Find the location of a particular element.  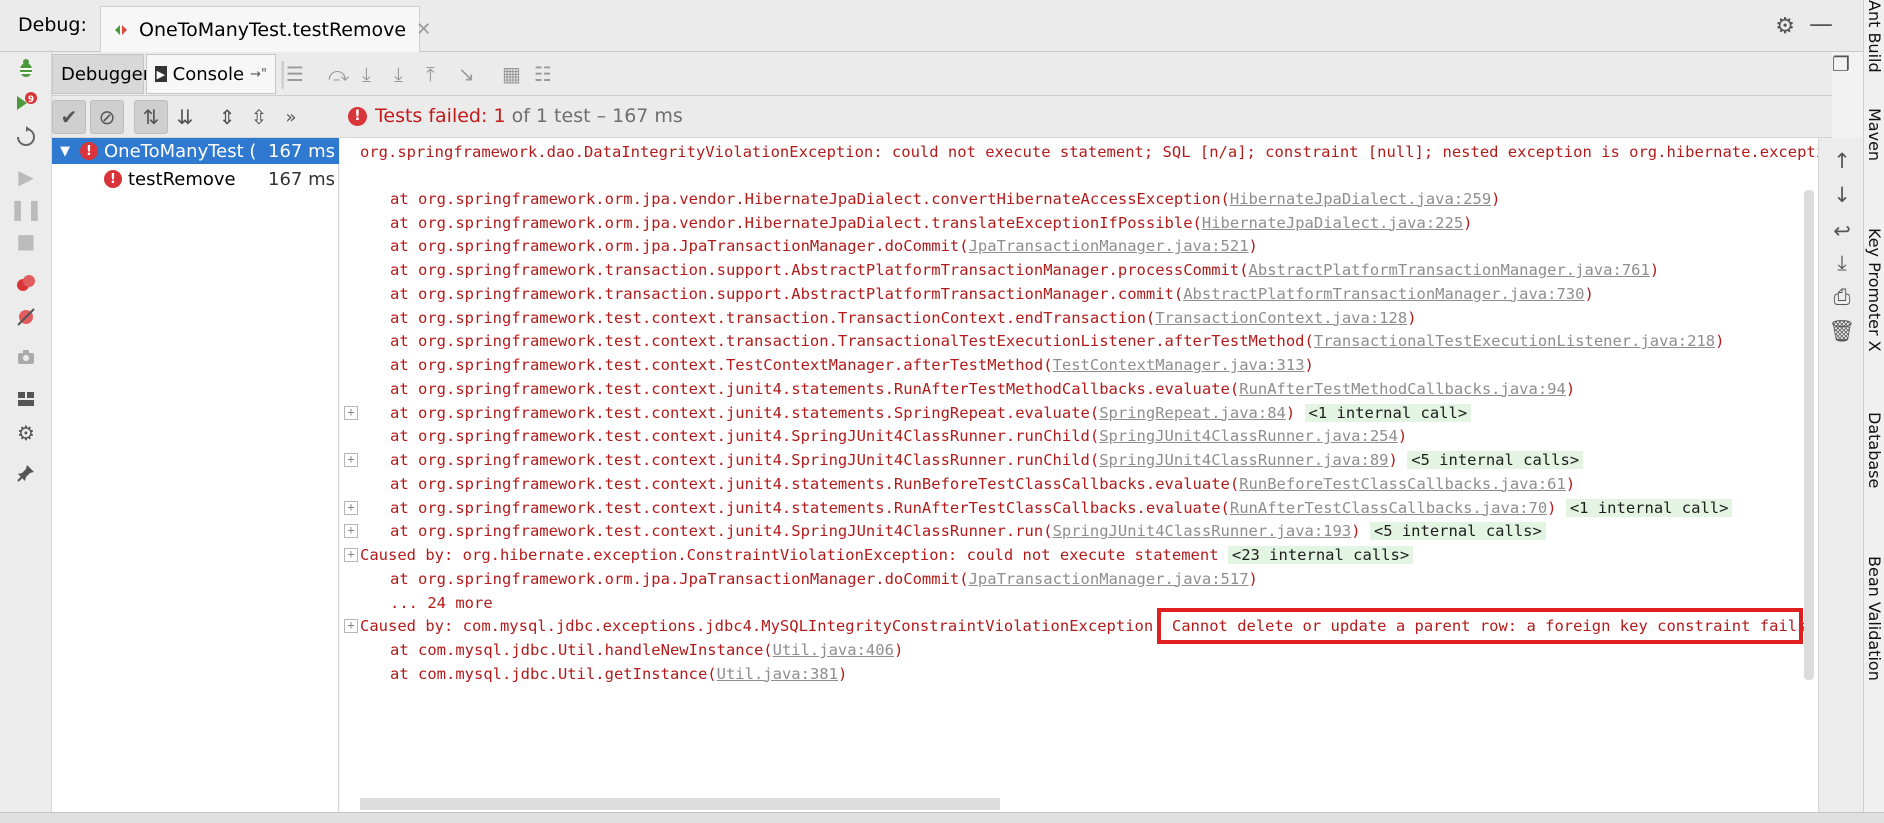

console-scrollbar is located at coordinates (1809, 435).